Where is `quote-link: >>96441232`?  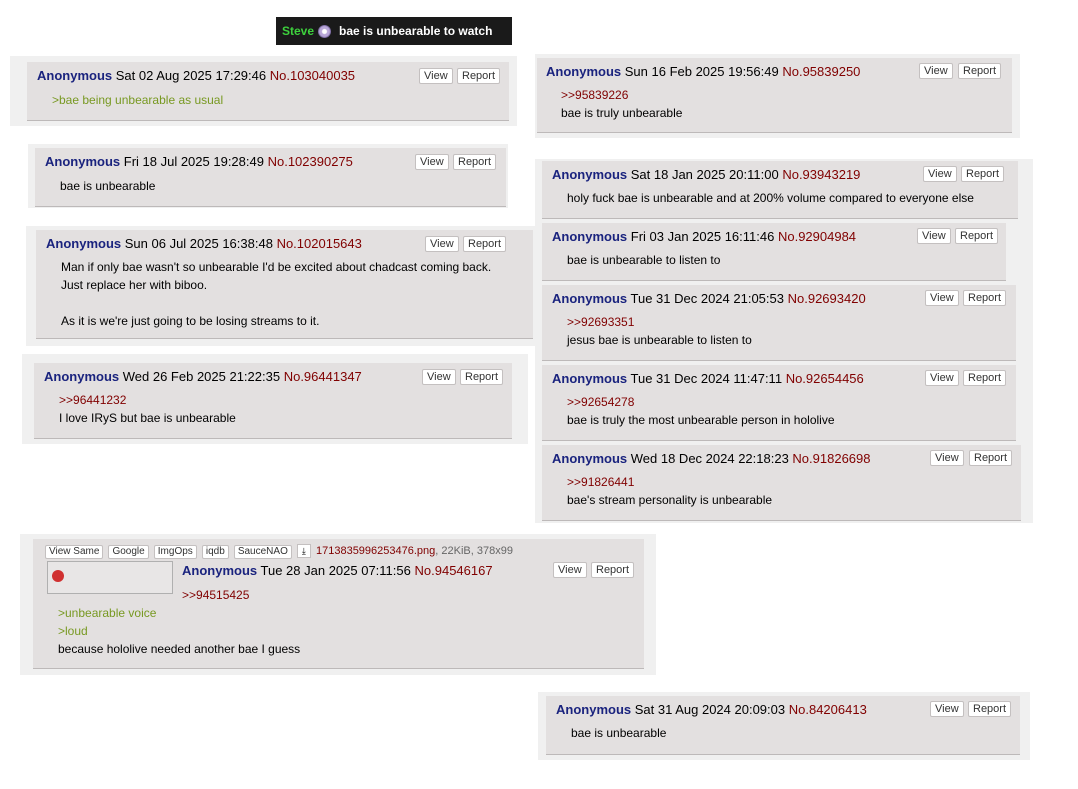
quote-link: >>96441232 is located at coordinates (147, 400).